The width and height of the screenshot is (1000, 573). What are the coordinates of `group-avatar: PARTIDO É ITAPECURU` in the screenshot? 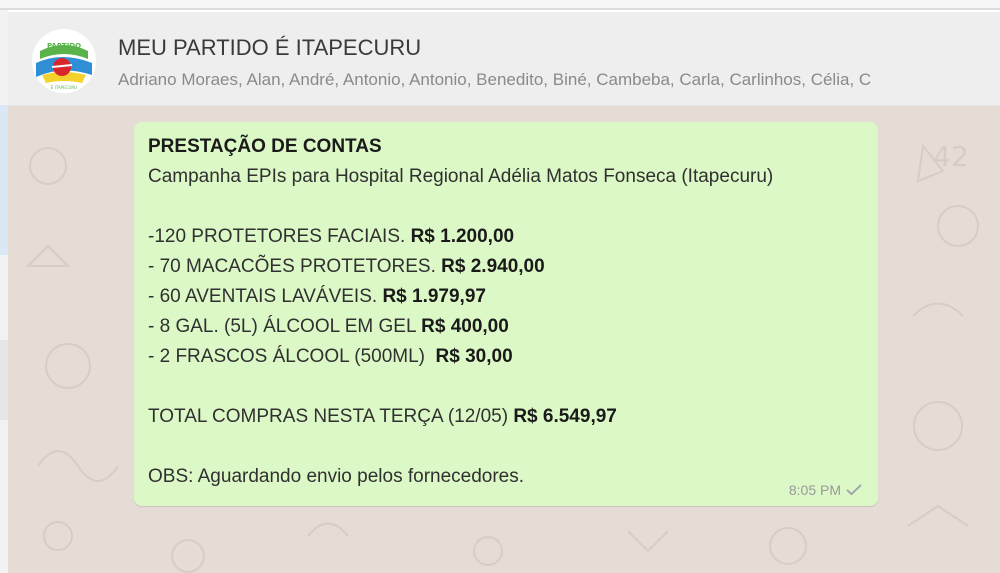 It's located at (64, 61).